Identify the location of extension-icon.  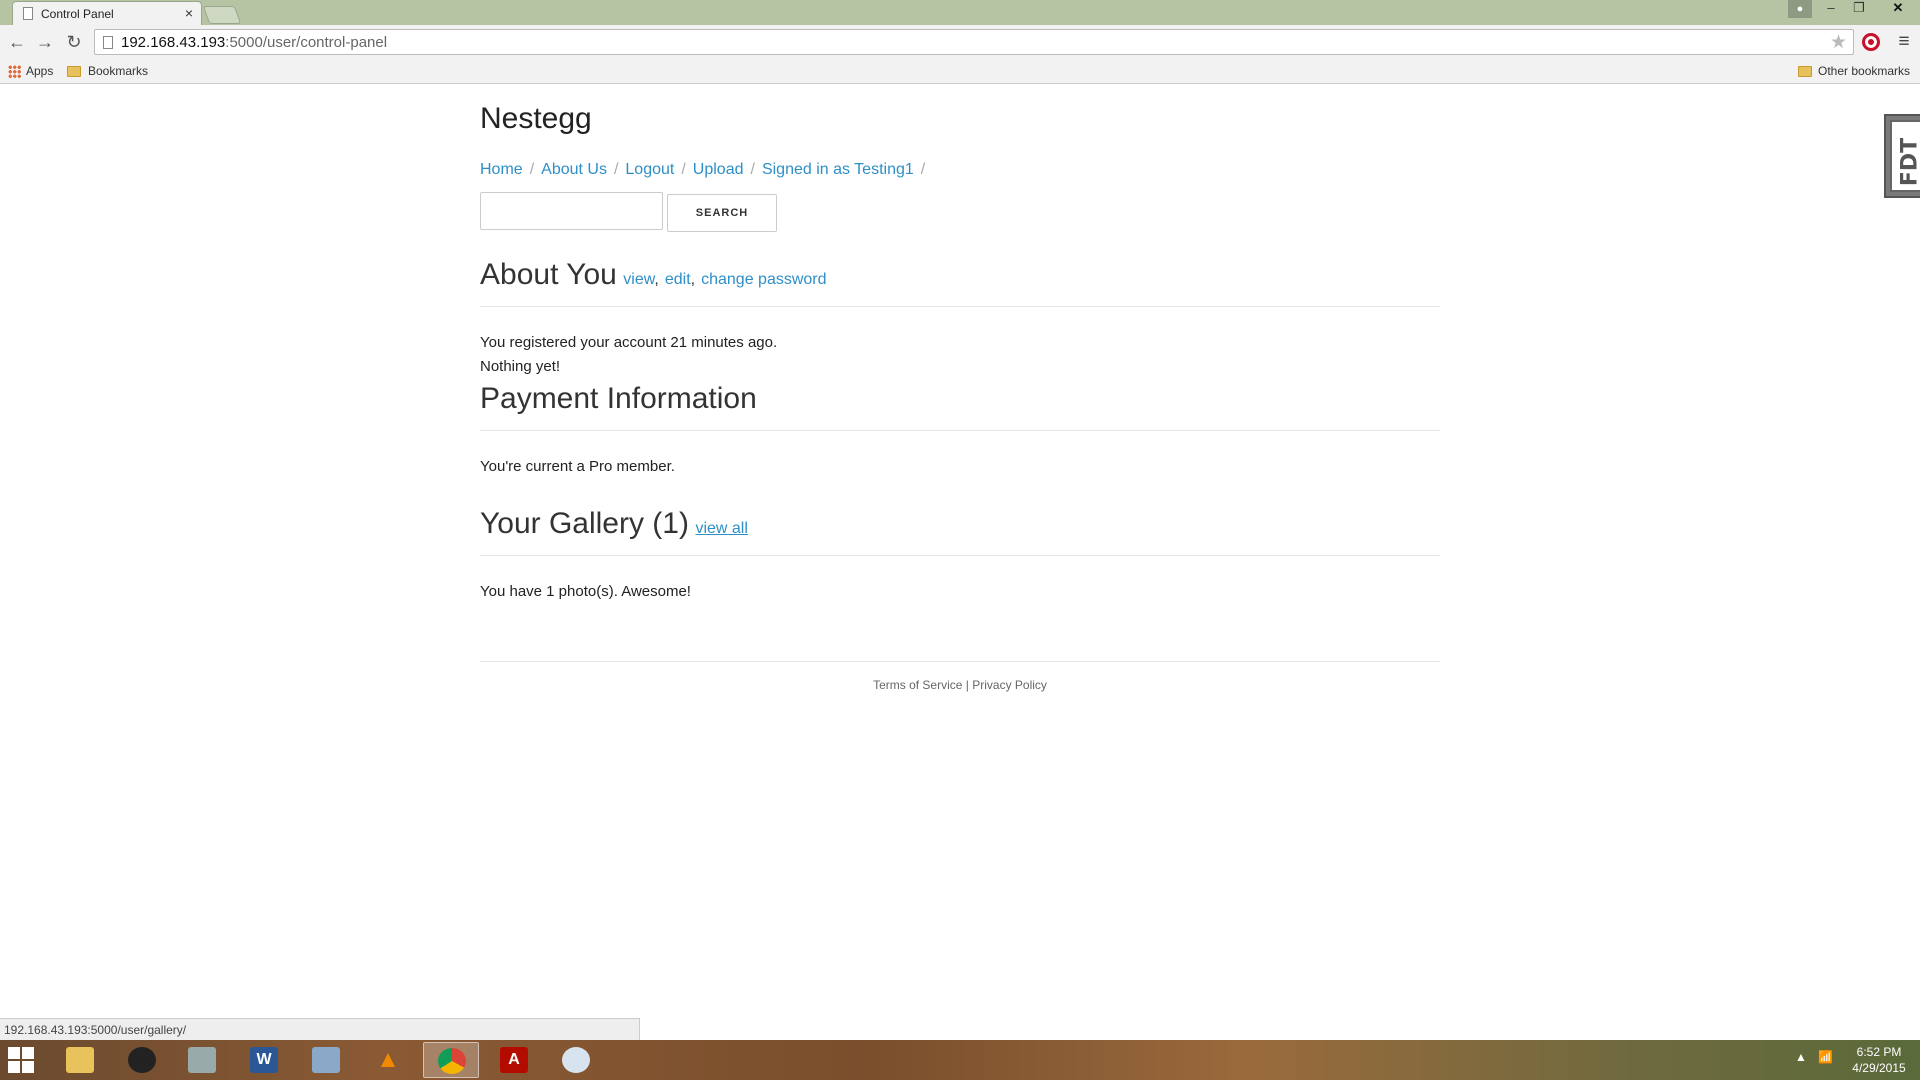
(1871, 42).